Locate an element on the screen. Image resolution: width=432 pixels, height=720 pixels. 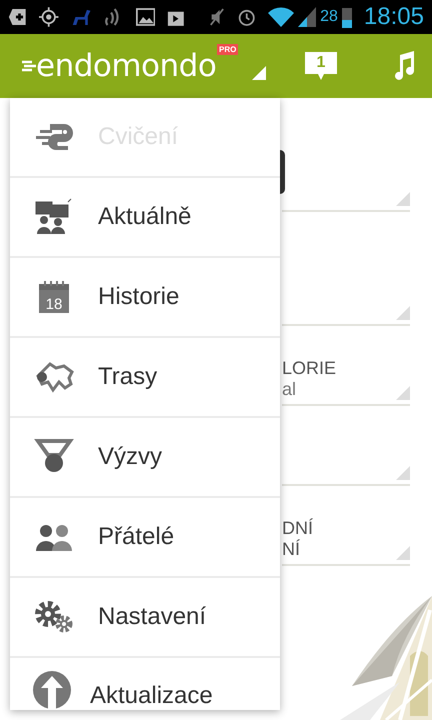
menu-item: Aktuálně is located at coordinates (145, 218).